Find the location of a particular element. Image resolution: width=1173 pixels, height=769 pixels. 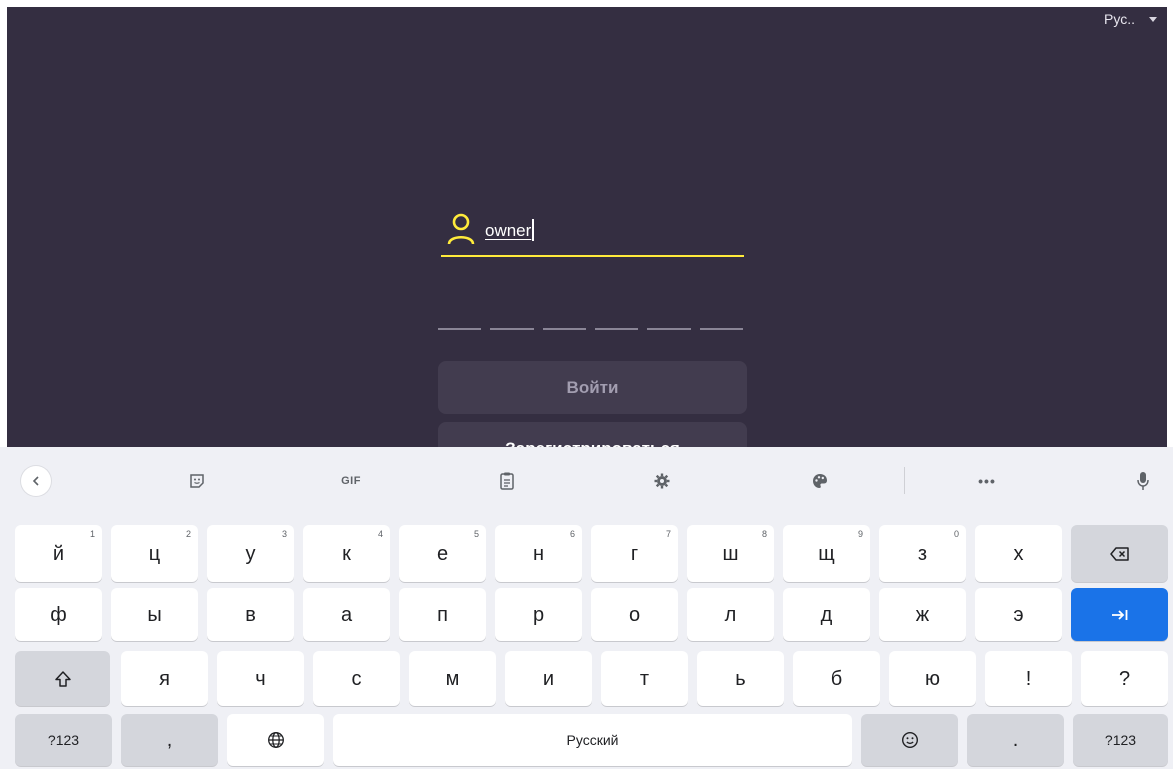

globe-icon is located at coordinates (275, 740).